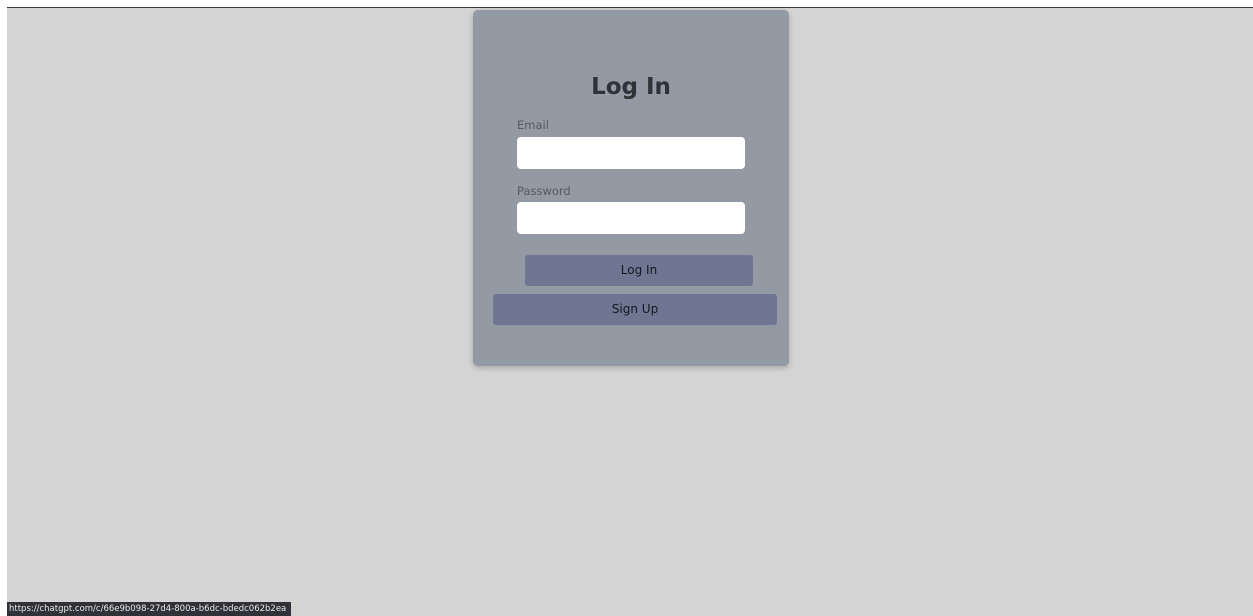 The height and width of the screenshot is (616, 1253). What do you see at coordinates (631, 87) in the screenshot?
I see `login-title: Log In` at bounding box center [631, 87].